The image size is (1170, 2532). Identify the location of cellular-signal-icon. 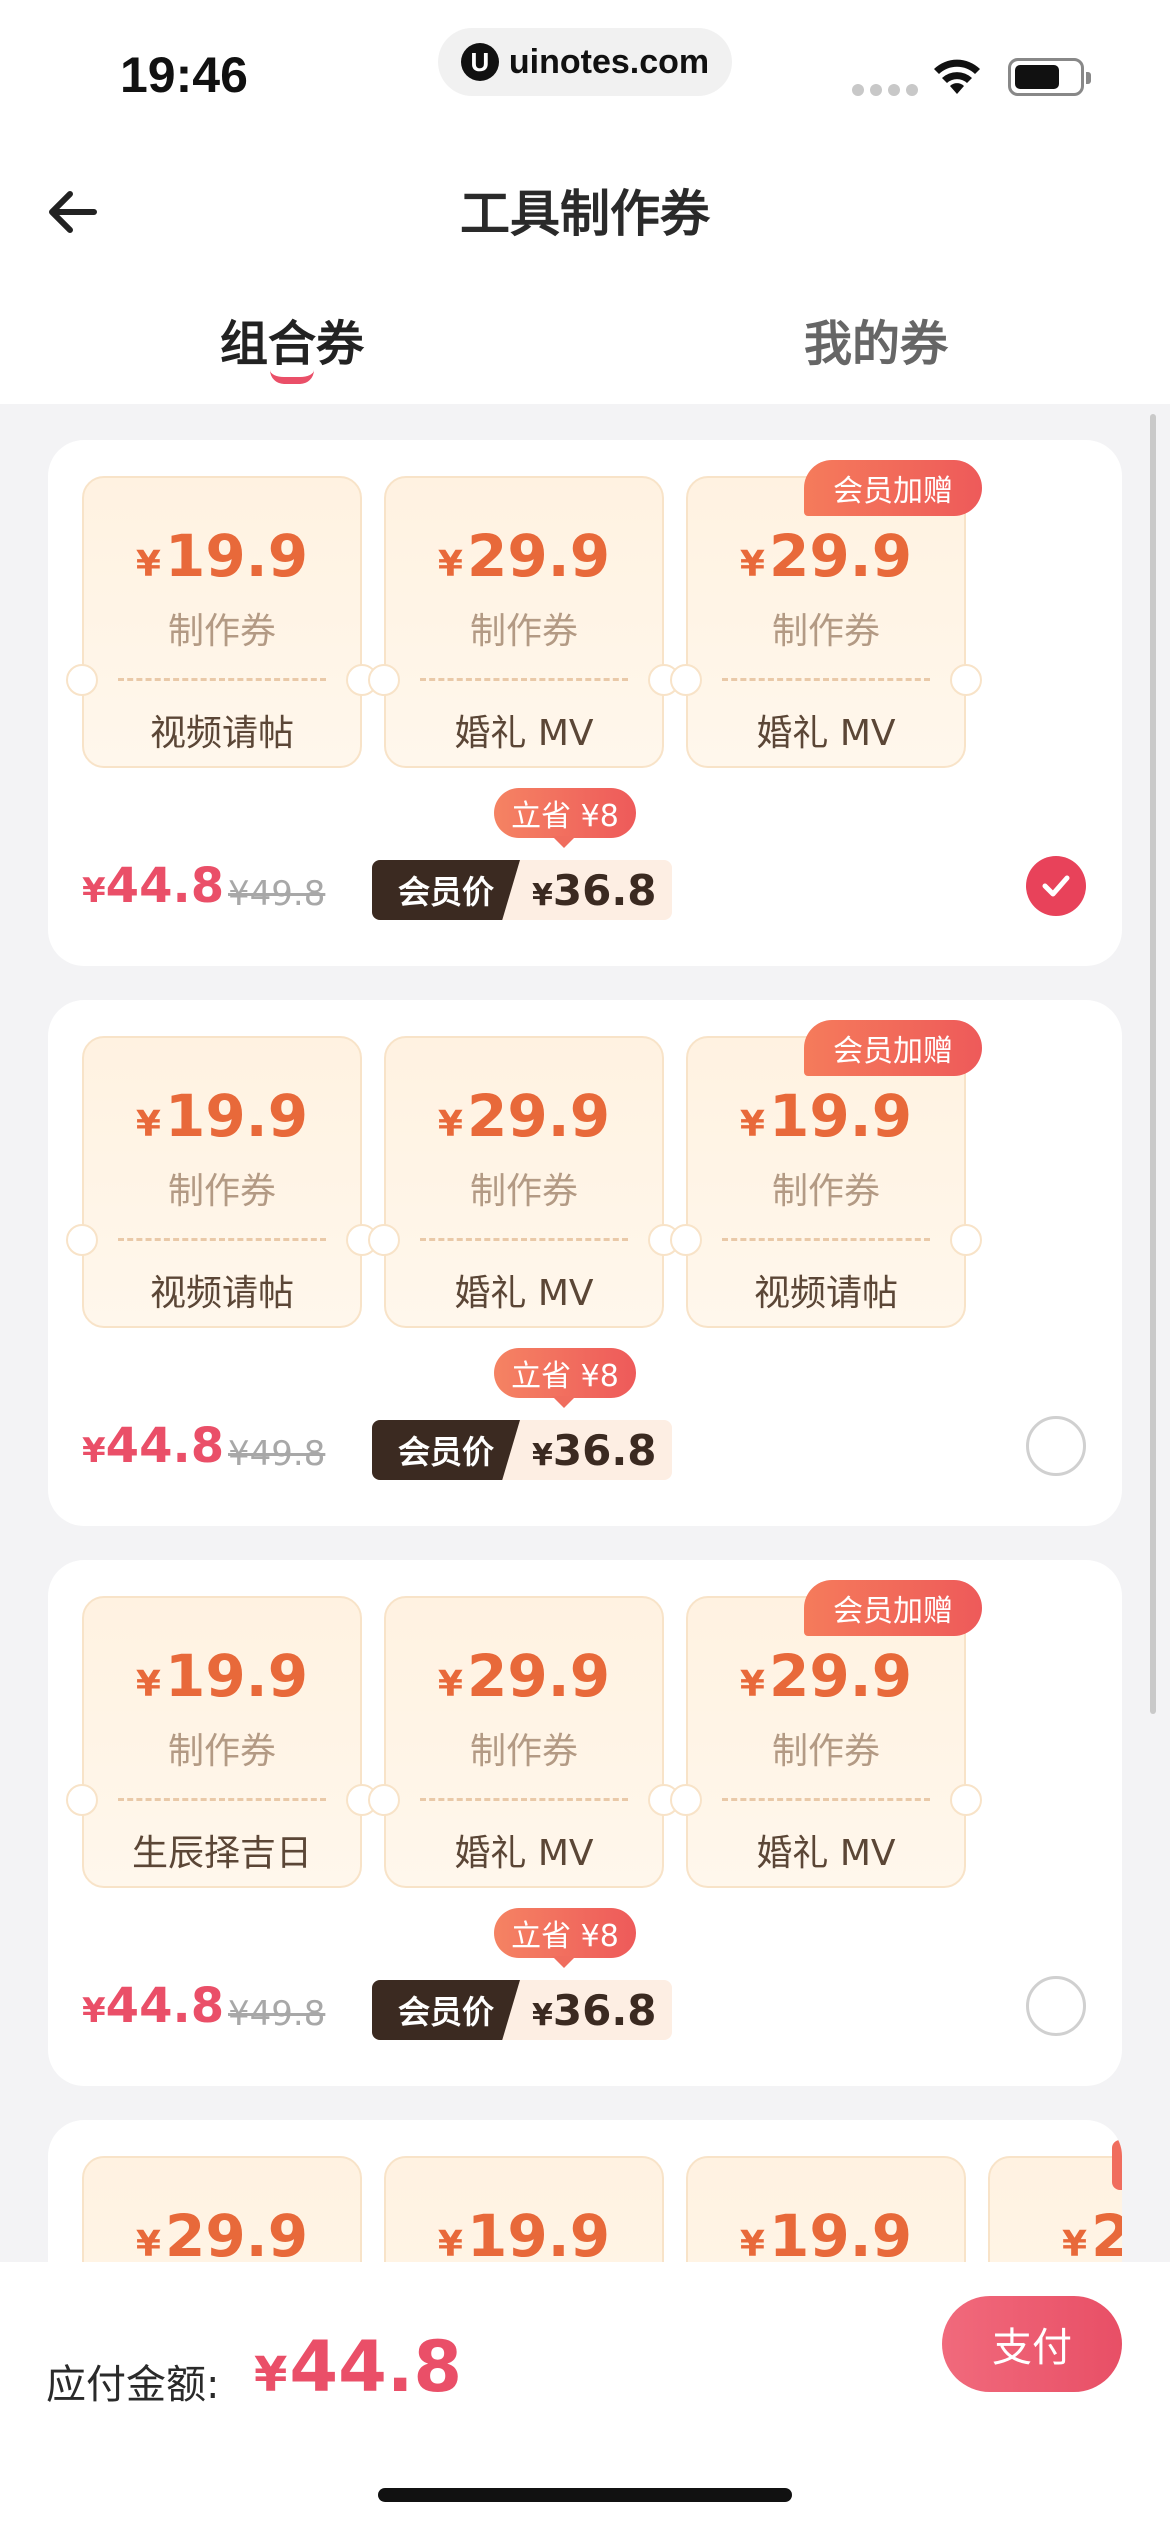
(885, 90).